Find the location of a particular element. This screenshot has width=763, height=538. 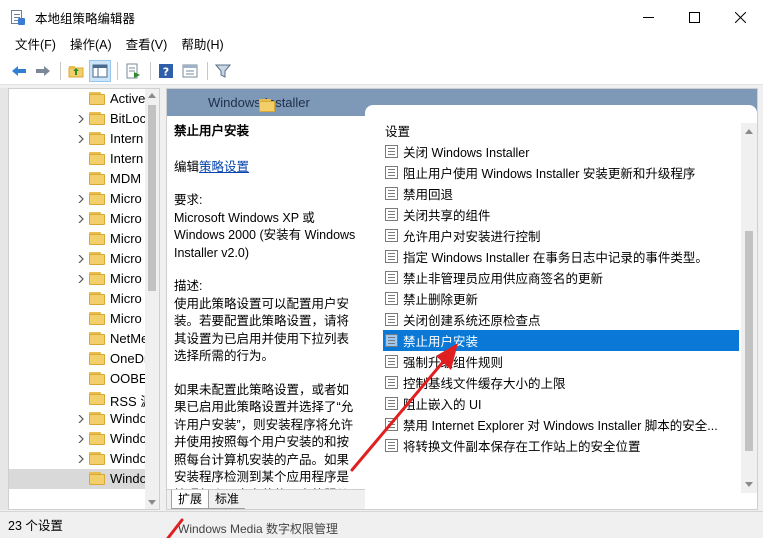

forward-button is located at coordinates (43, 71).